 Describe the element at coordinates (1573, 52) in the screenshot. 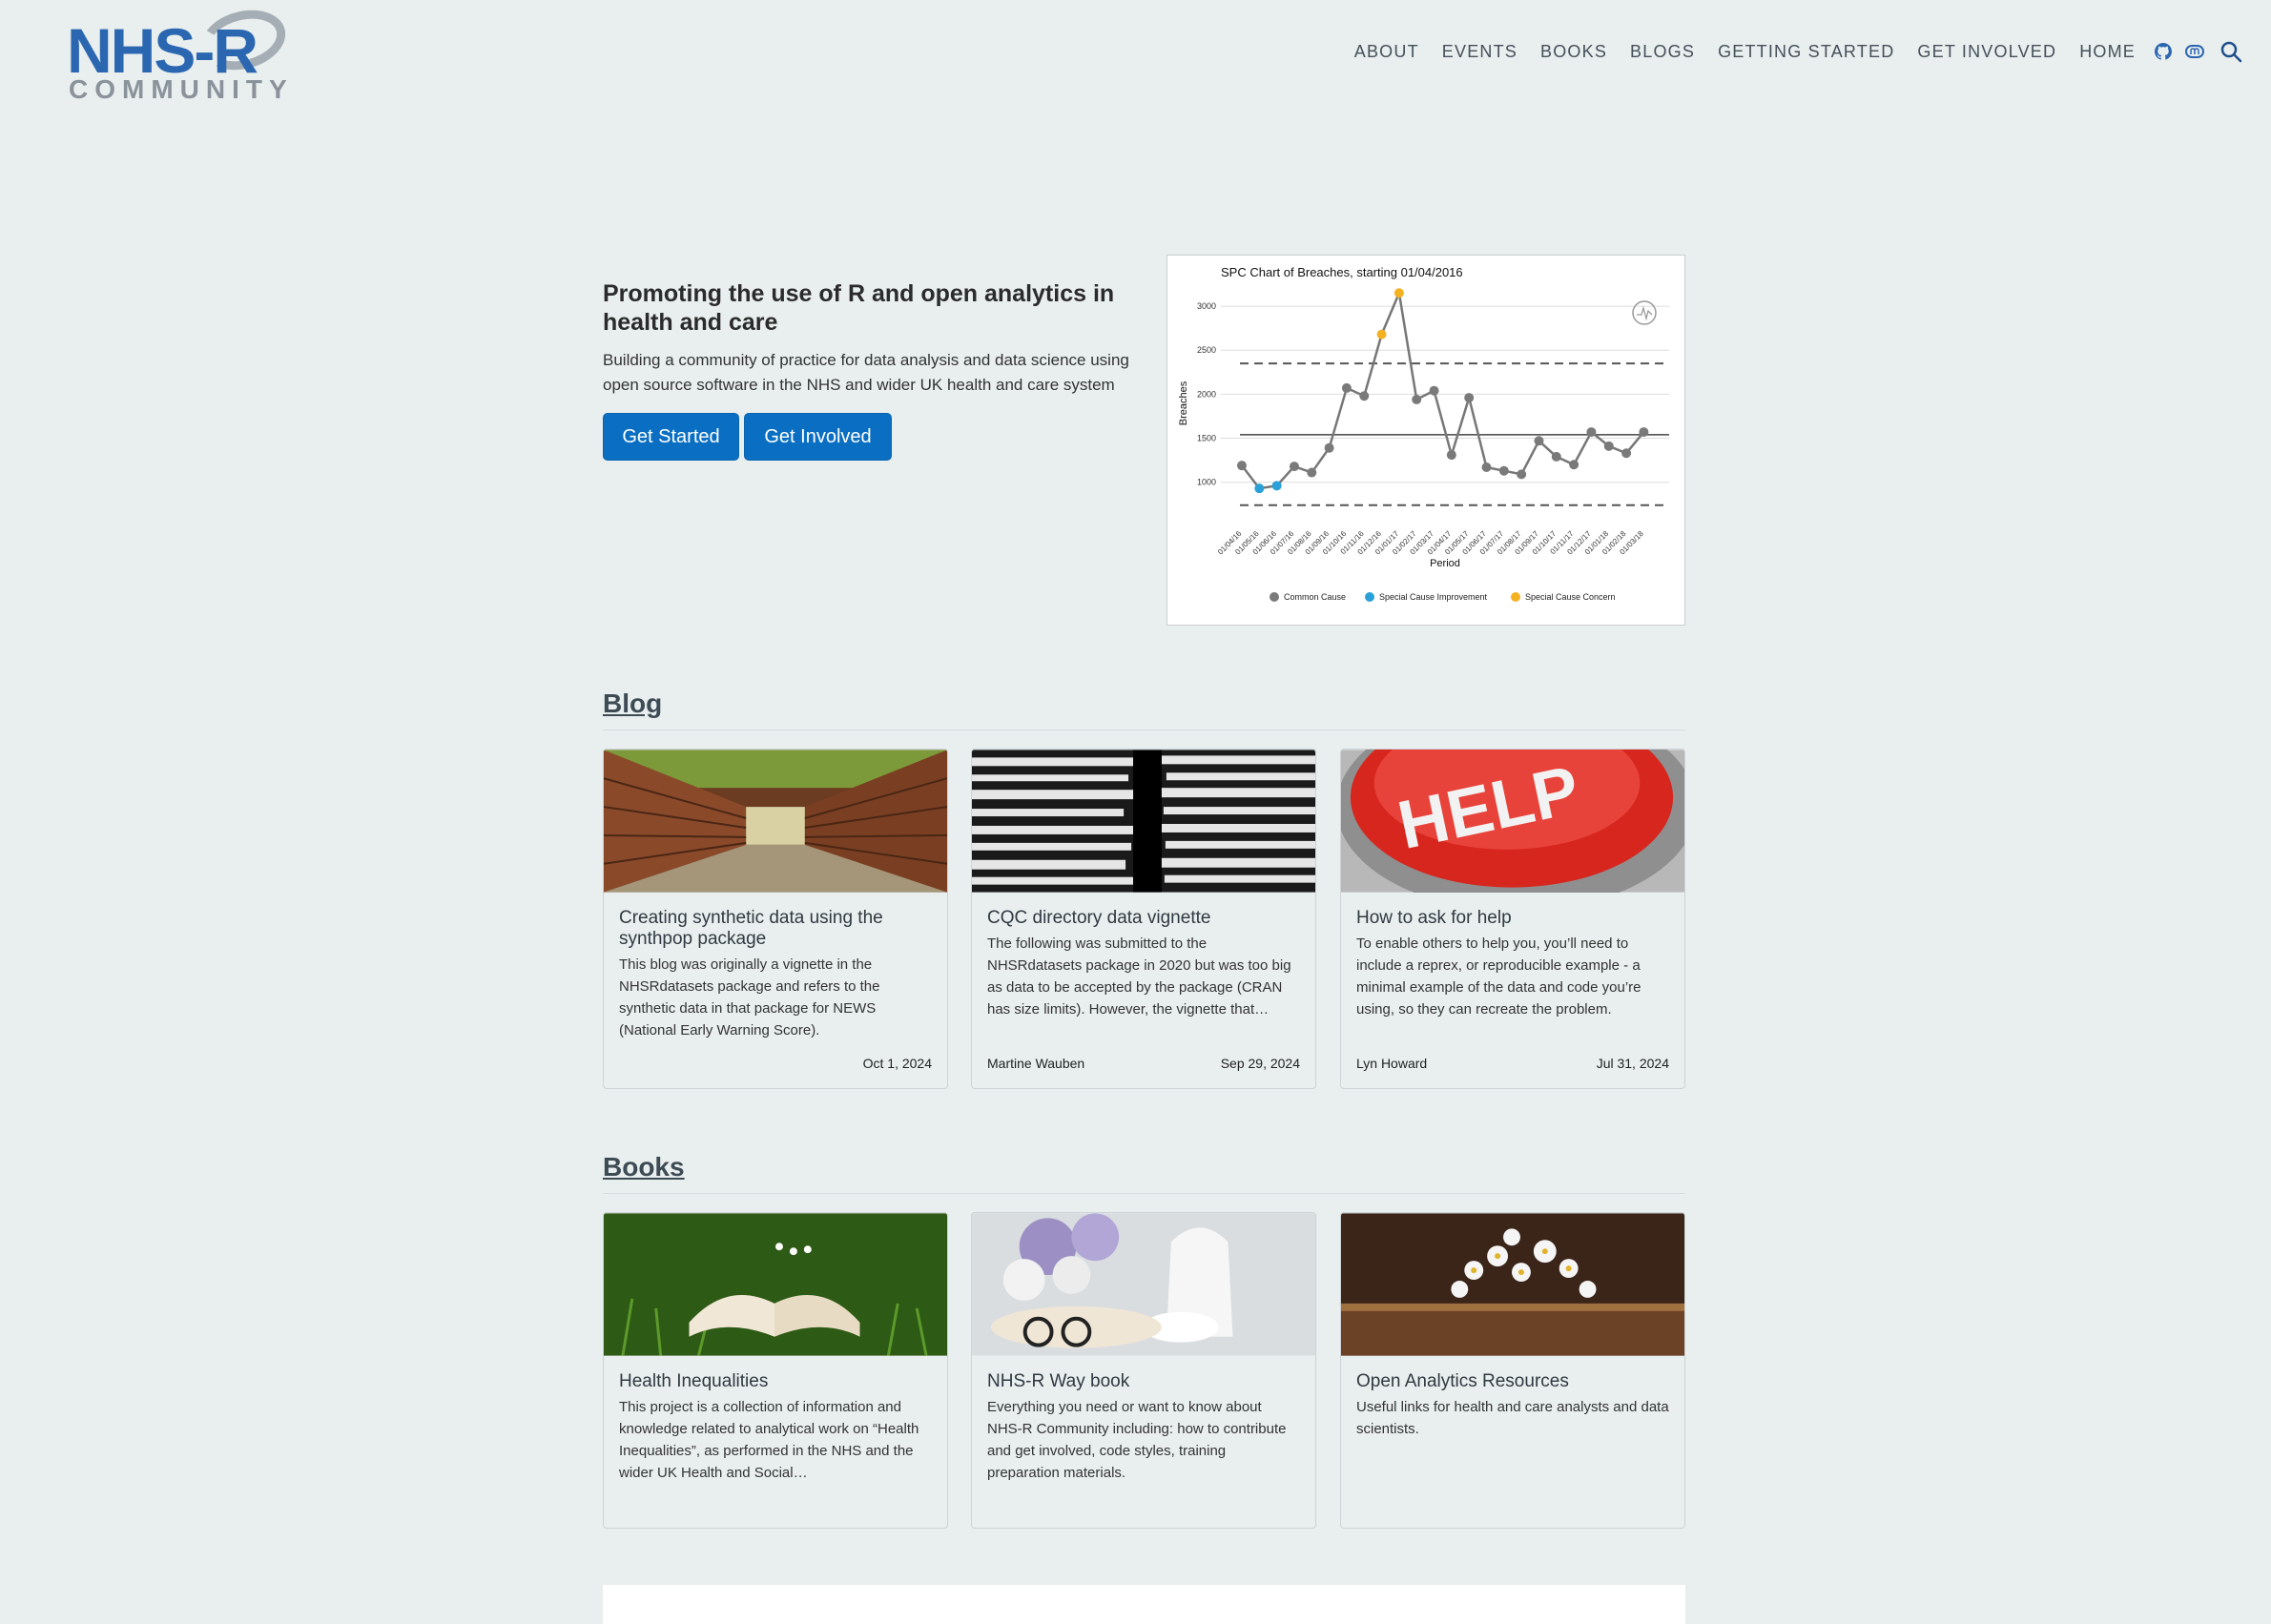

I see `nav-books: BOOKS` at that location.